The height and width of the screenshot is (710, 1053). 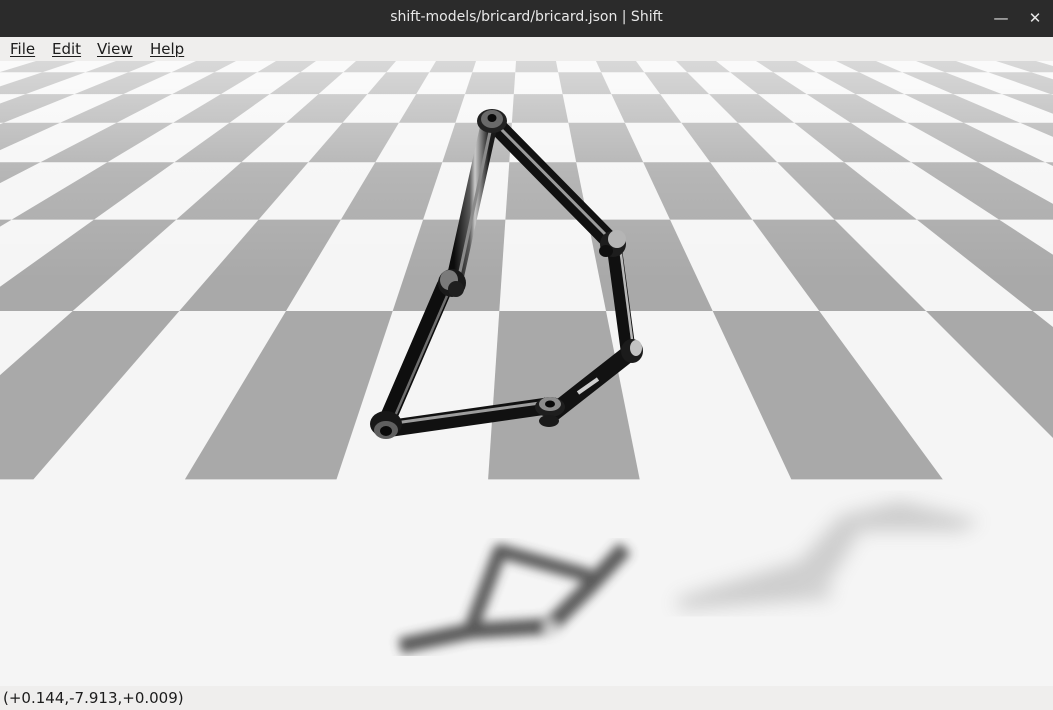 What do you see at coordinates (492, 121) in the screenshot?
I see `joint-top` at bounding box center [492, 121].